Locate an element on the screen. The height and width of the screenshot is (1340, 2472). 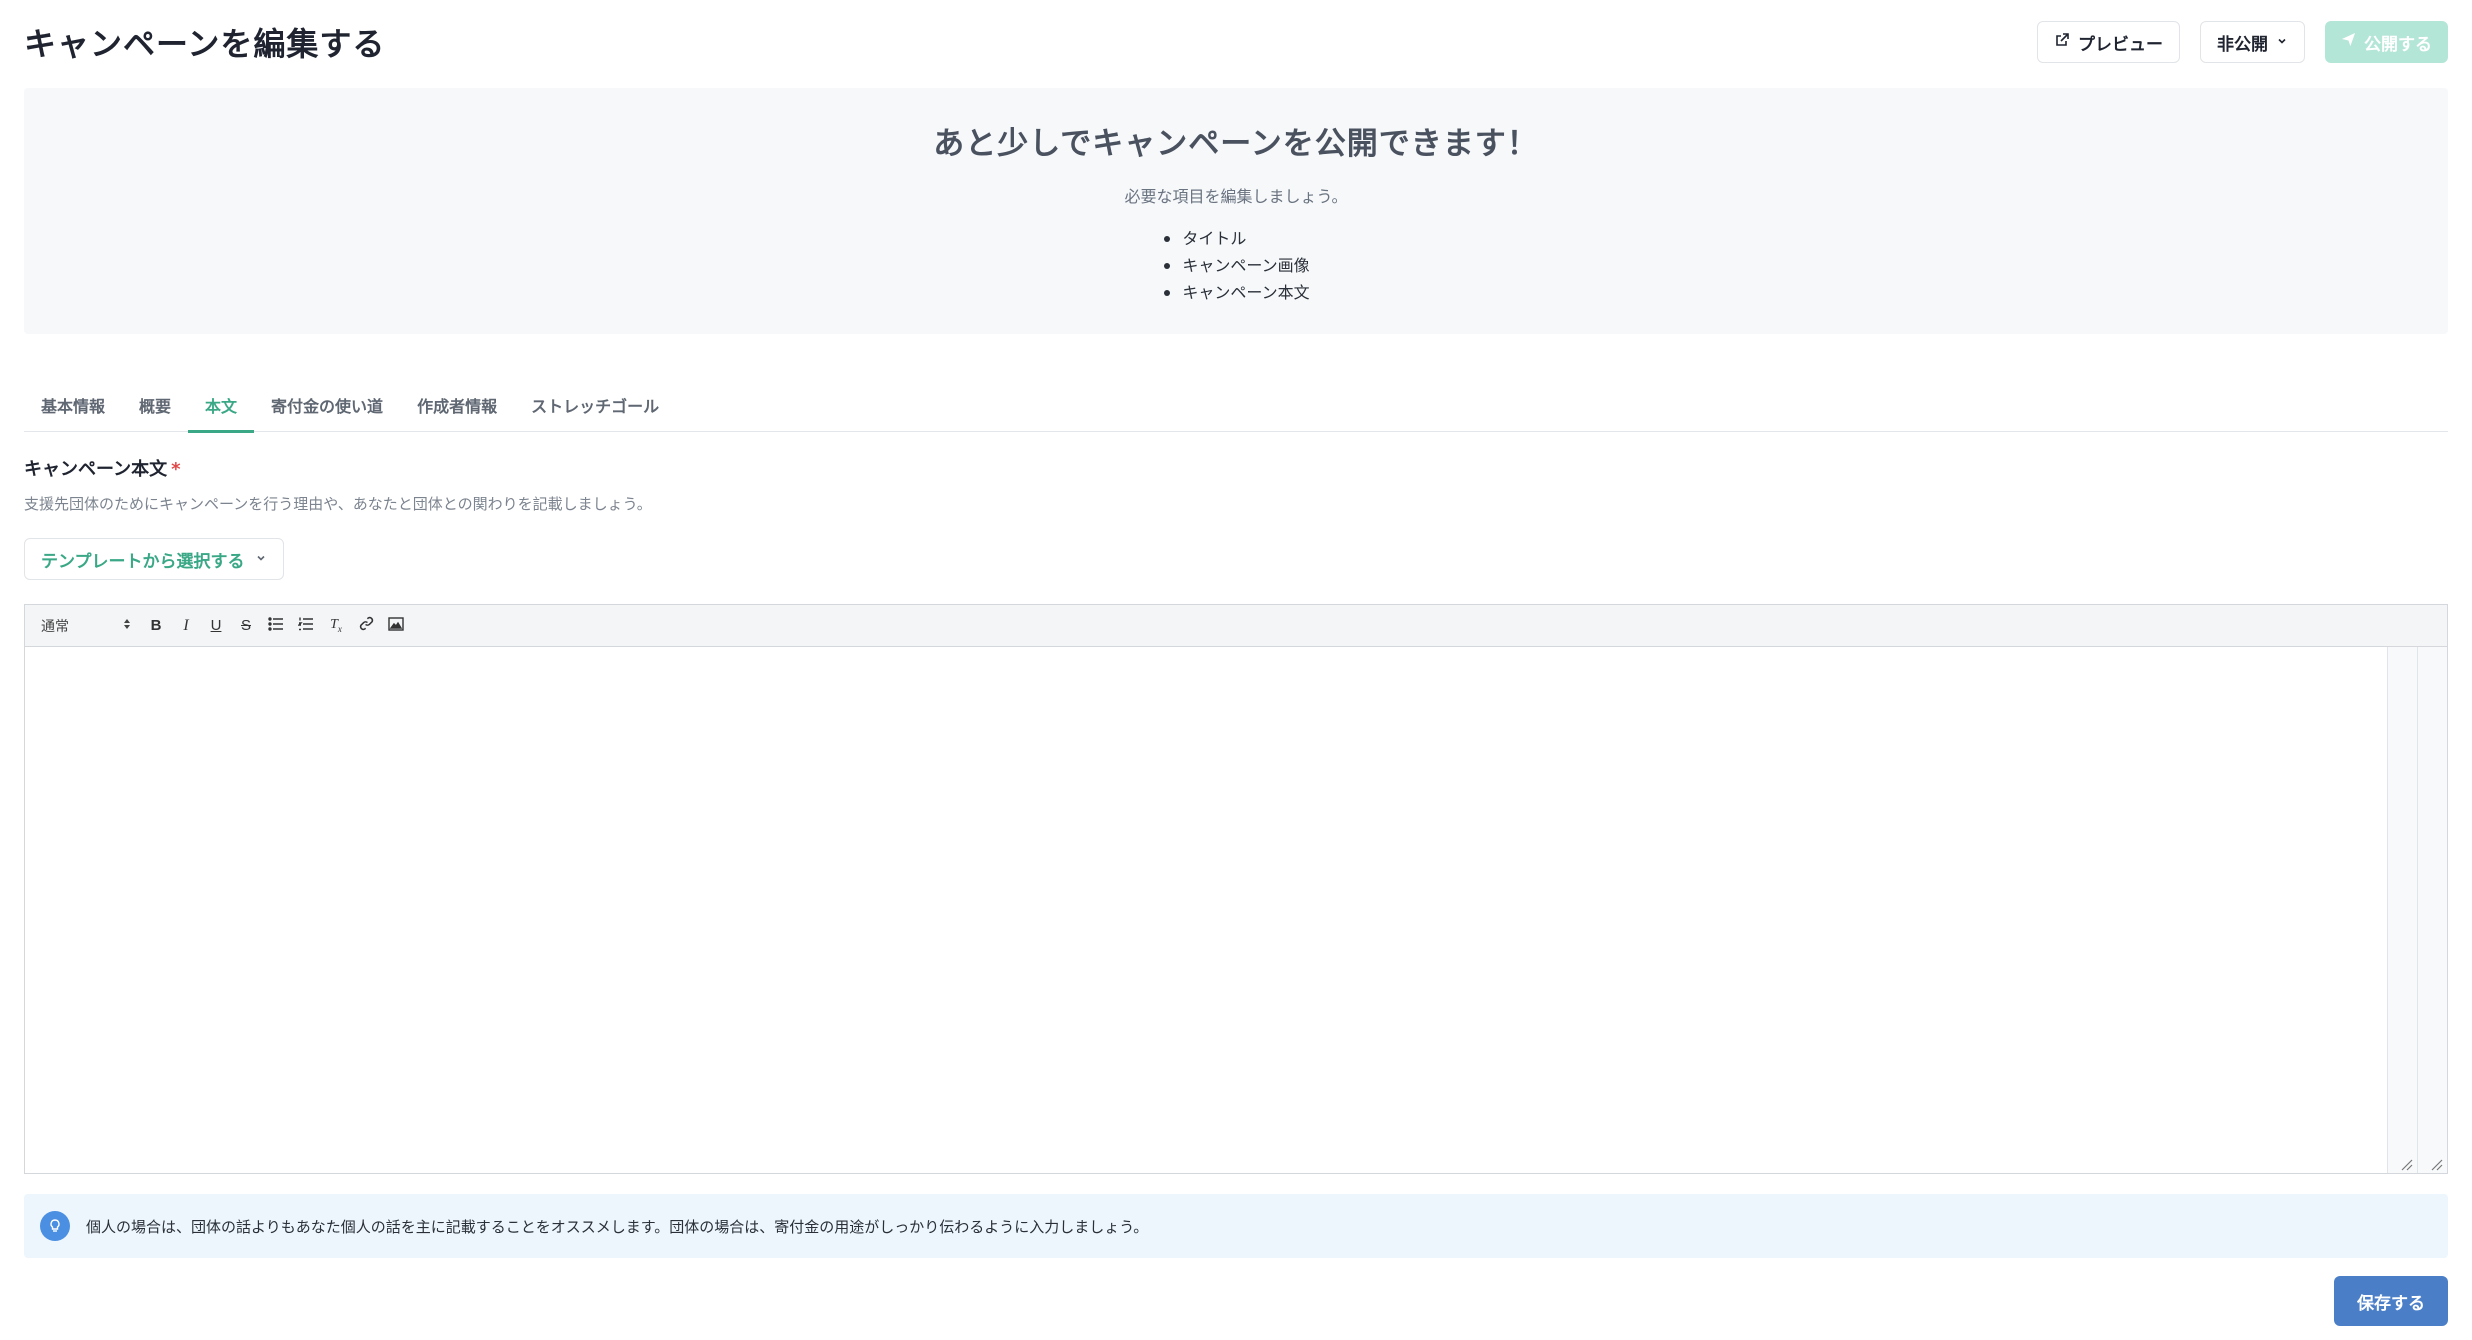
tab-body: 本文 is located at coordinates (221, 405).